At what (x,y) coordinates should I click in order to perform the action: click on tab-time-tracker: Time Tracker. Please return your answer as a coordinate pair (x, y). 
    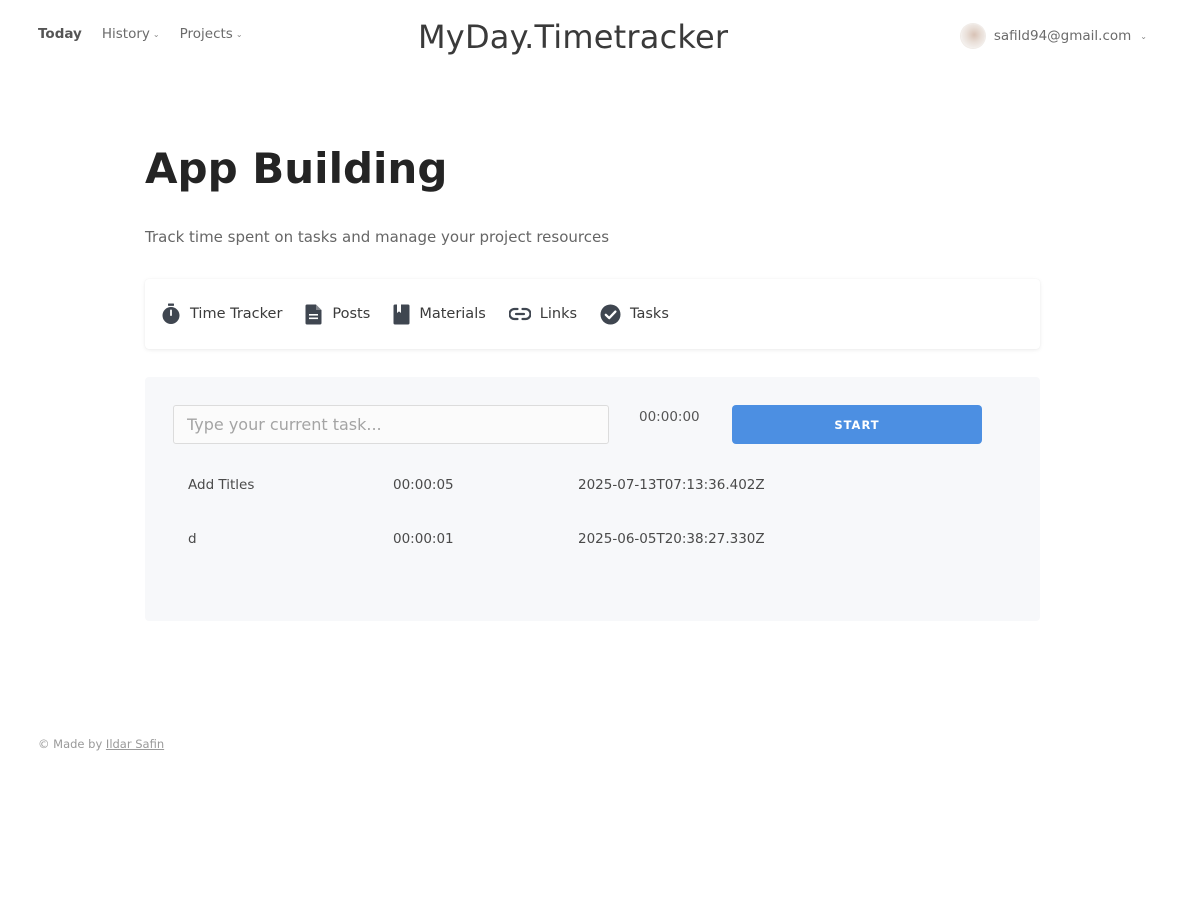
    Looking at the image, I should click on (221, 314).